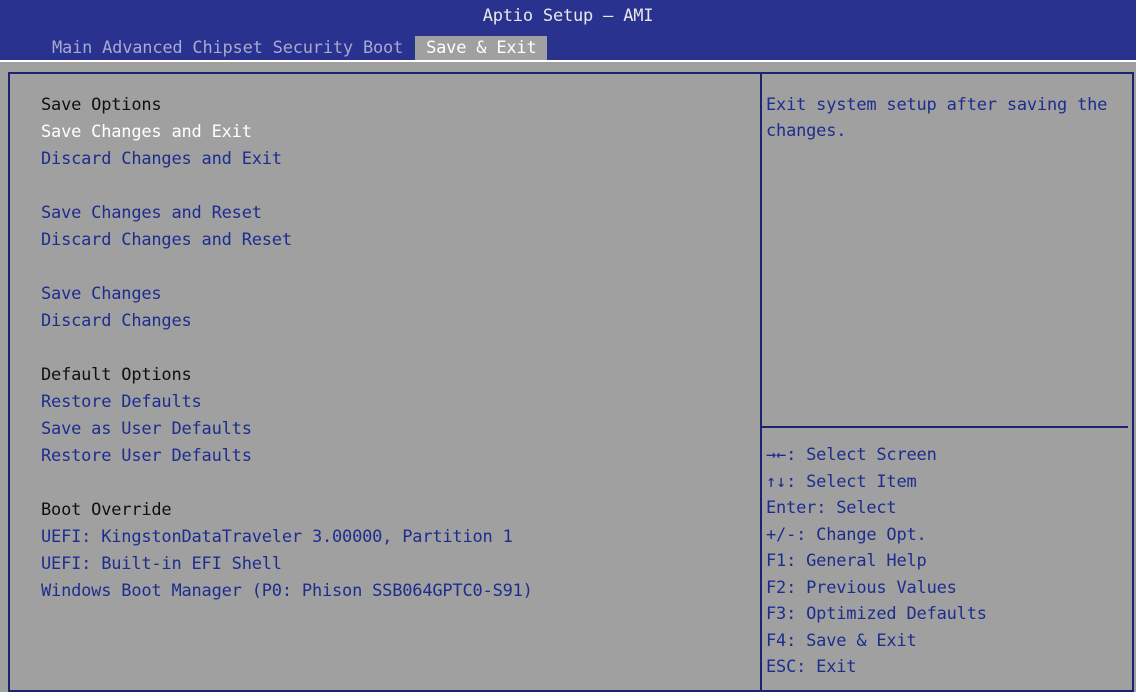  Describe the element at coordinates (851, 455) in the screenshot. I see `key-help-row: →←: Select Screen` at that location.